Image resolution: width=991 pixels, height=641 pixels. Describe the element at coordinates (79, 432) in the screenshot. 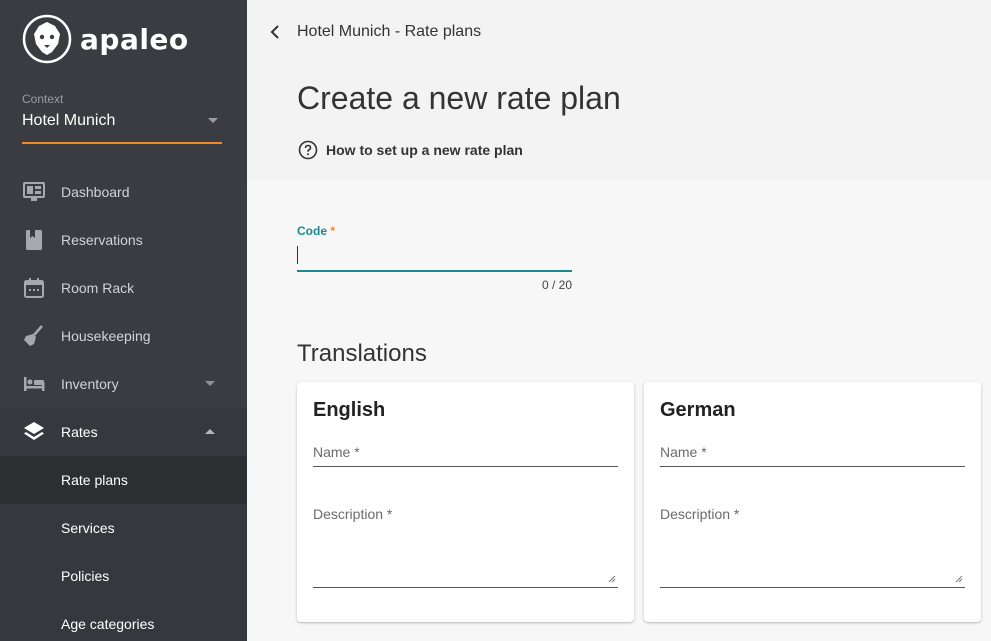

I see `sidebar-item-label: Rates` at that location.